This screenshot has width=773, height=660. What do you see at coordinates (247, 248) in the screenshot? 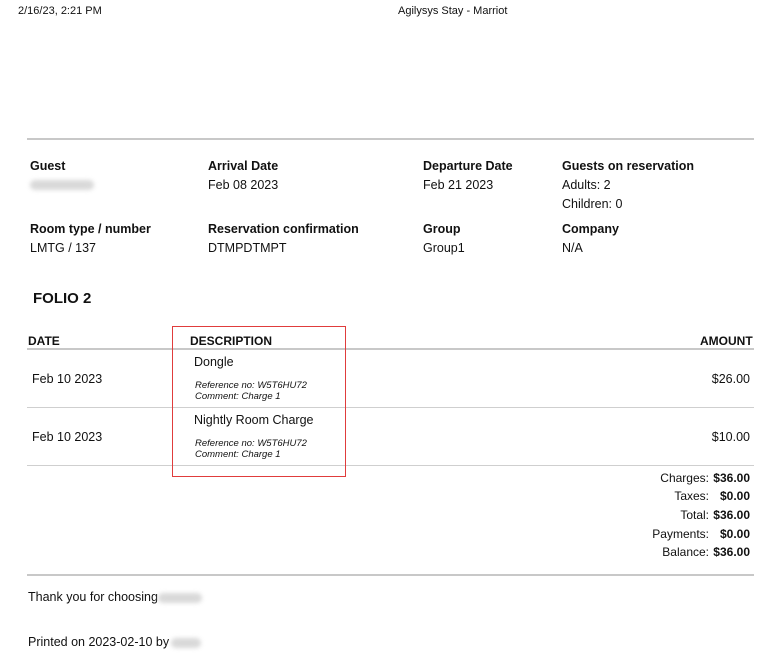
I see `confirmation-value: DTMPDTMPT` at bounding box center [247, 248].